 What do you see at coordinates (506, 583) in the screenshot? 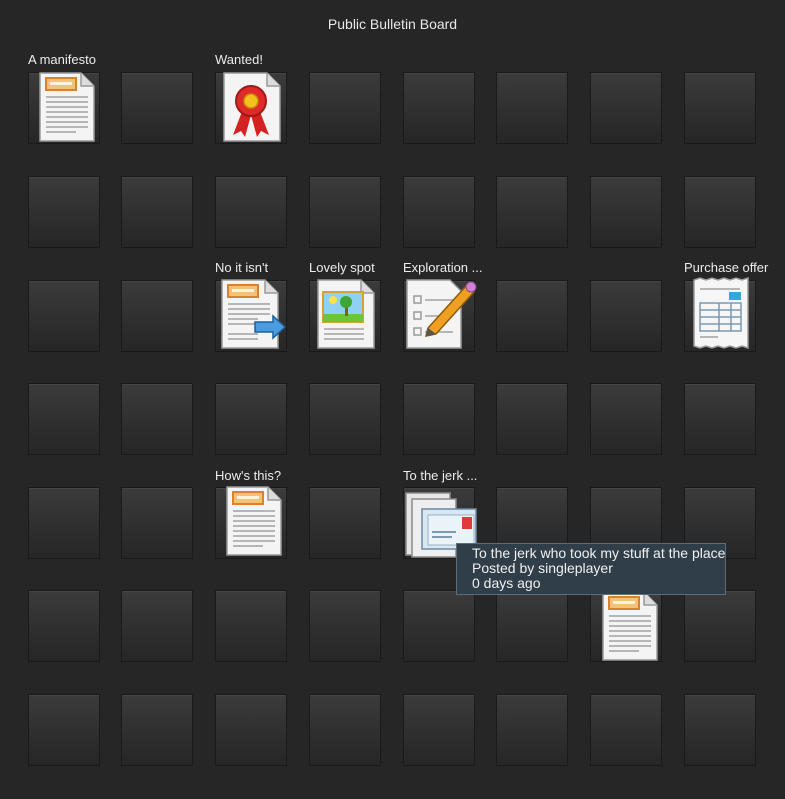
I see `tooltip-age: 0 days ago` at bounding box center [506, 583].